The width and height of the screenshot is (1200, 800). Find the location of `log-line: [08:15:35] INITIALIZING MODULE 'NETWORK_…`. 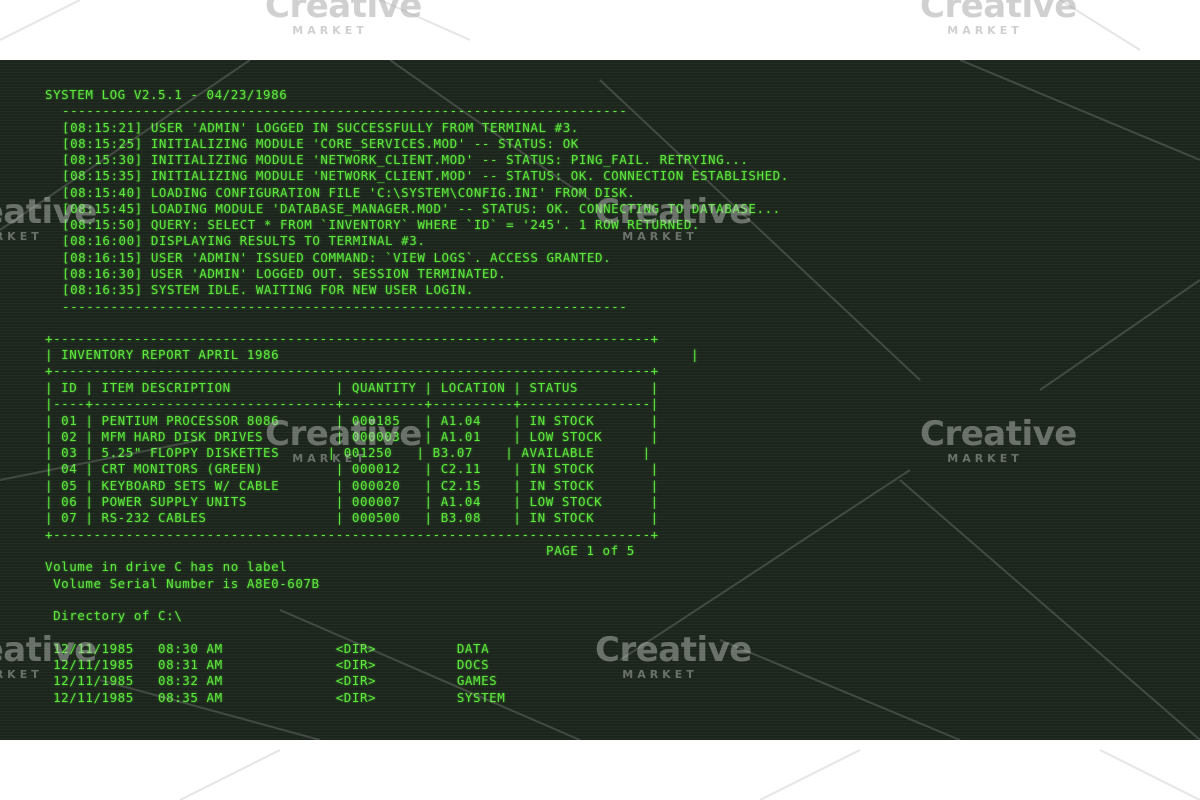

log-line: [08:15:35] INITIALIZING MODULE 'NETWORK_… is located at coordinates (425, 175).